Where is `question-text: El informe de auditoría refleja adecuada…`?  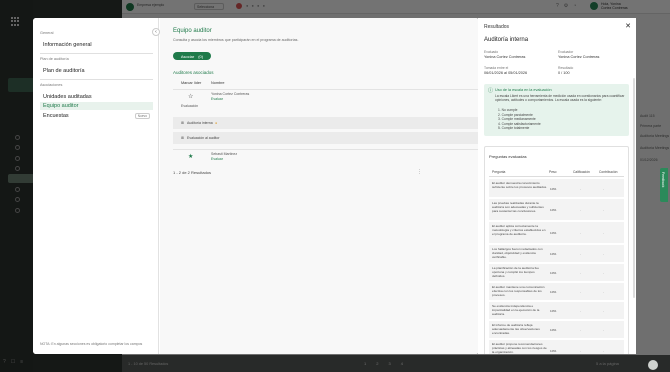 question-text: El informe de auditoría refleja adecuada… is located at coordinates (516, 329).